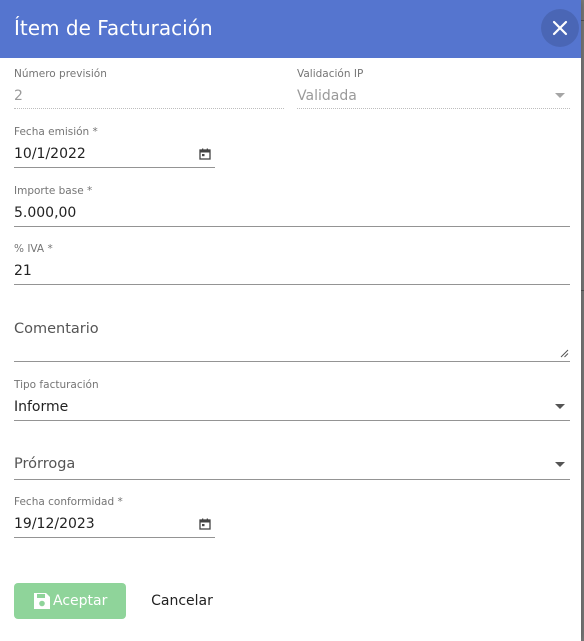  What do you see at coordinates (33, 249) in the screenshot?
I see `iva-label: % IVA *` at bounding box center [33, 249].